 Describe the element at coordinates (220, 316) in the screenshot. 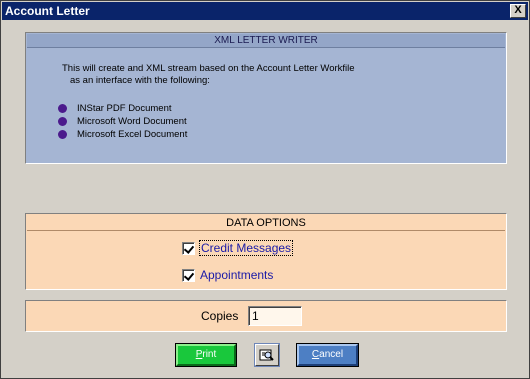

I see `copies-label: Copies` at that location.